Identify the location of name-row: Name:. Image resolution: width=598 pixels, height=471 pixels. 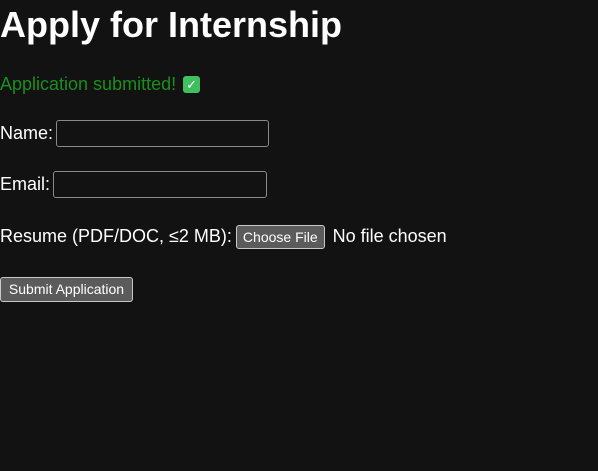
(135, 133).